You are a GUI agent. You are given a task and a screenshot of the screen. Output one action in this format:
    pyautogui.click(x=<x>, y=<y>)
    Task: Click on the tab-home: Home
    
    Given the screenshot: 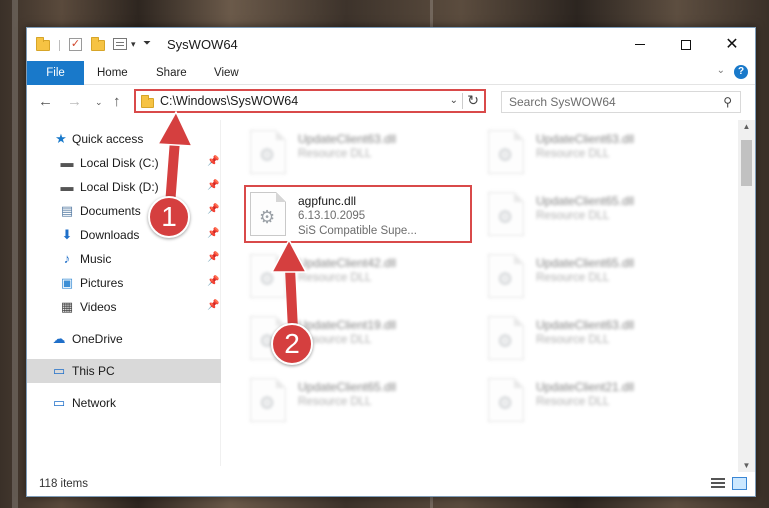 What is the action you would take?
    pyautogui.click(x=112, y=73)
    